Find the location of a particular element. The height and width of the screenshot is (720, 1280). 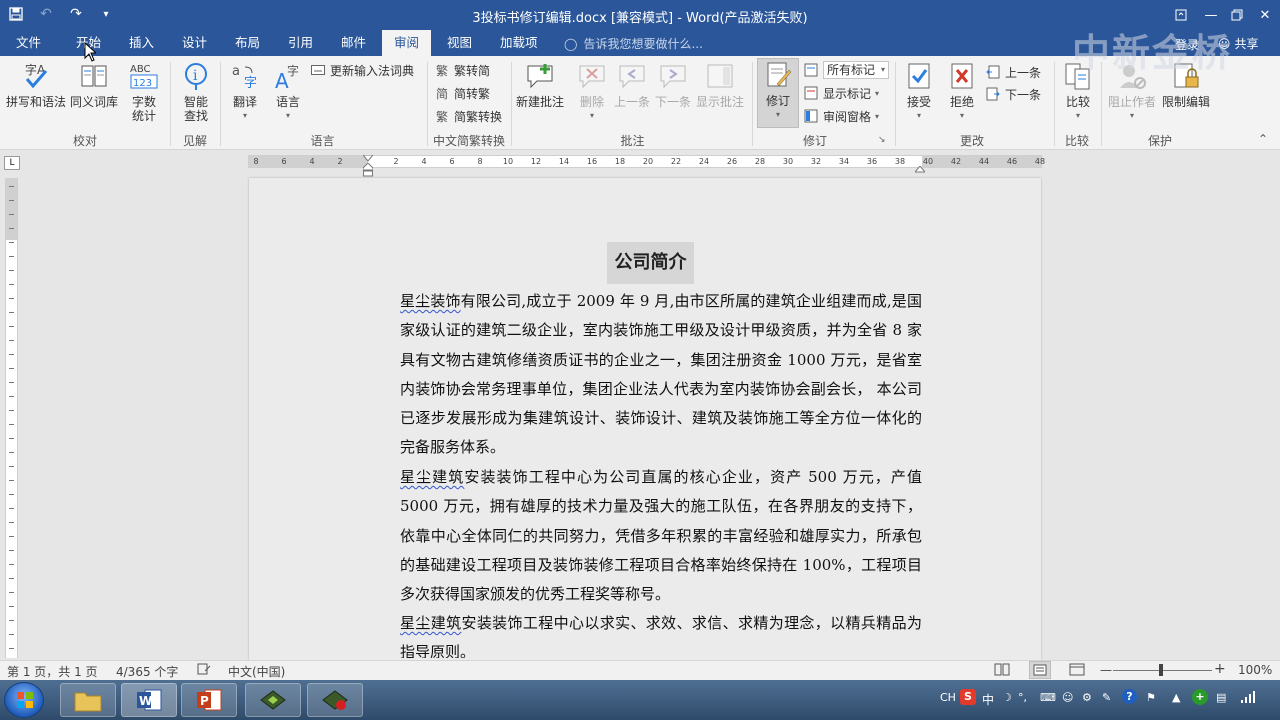

traditional-to-simplified-button: 繁 繁转简 is located at coordinates (462, 70).